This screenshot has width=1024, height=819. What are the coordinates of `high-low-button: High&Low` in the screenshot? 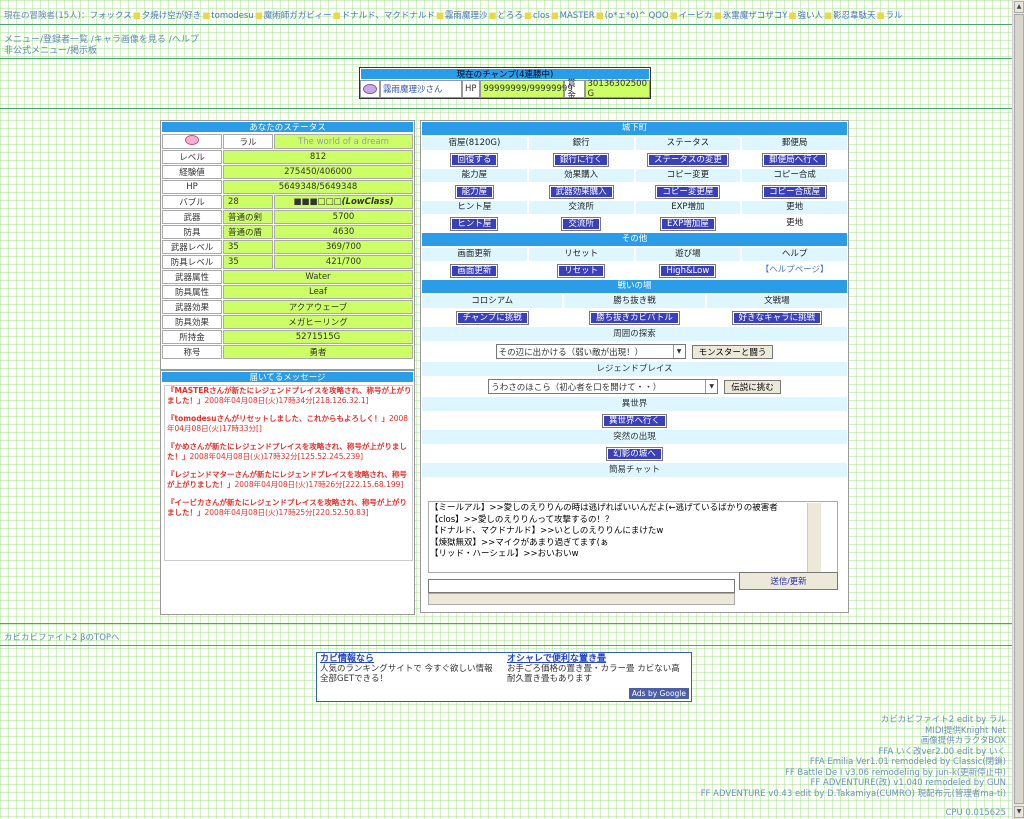 It's located at (688, 270).